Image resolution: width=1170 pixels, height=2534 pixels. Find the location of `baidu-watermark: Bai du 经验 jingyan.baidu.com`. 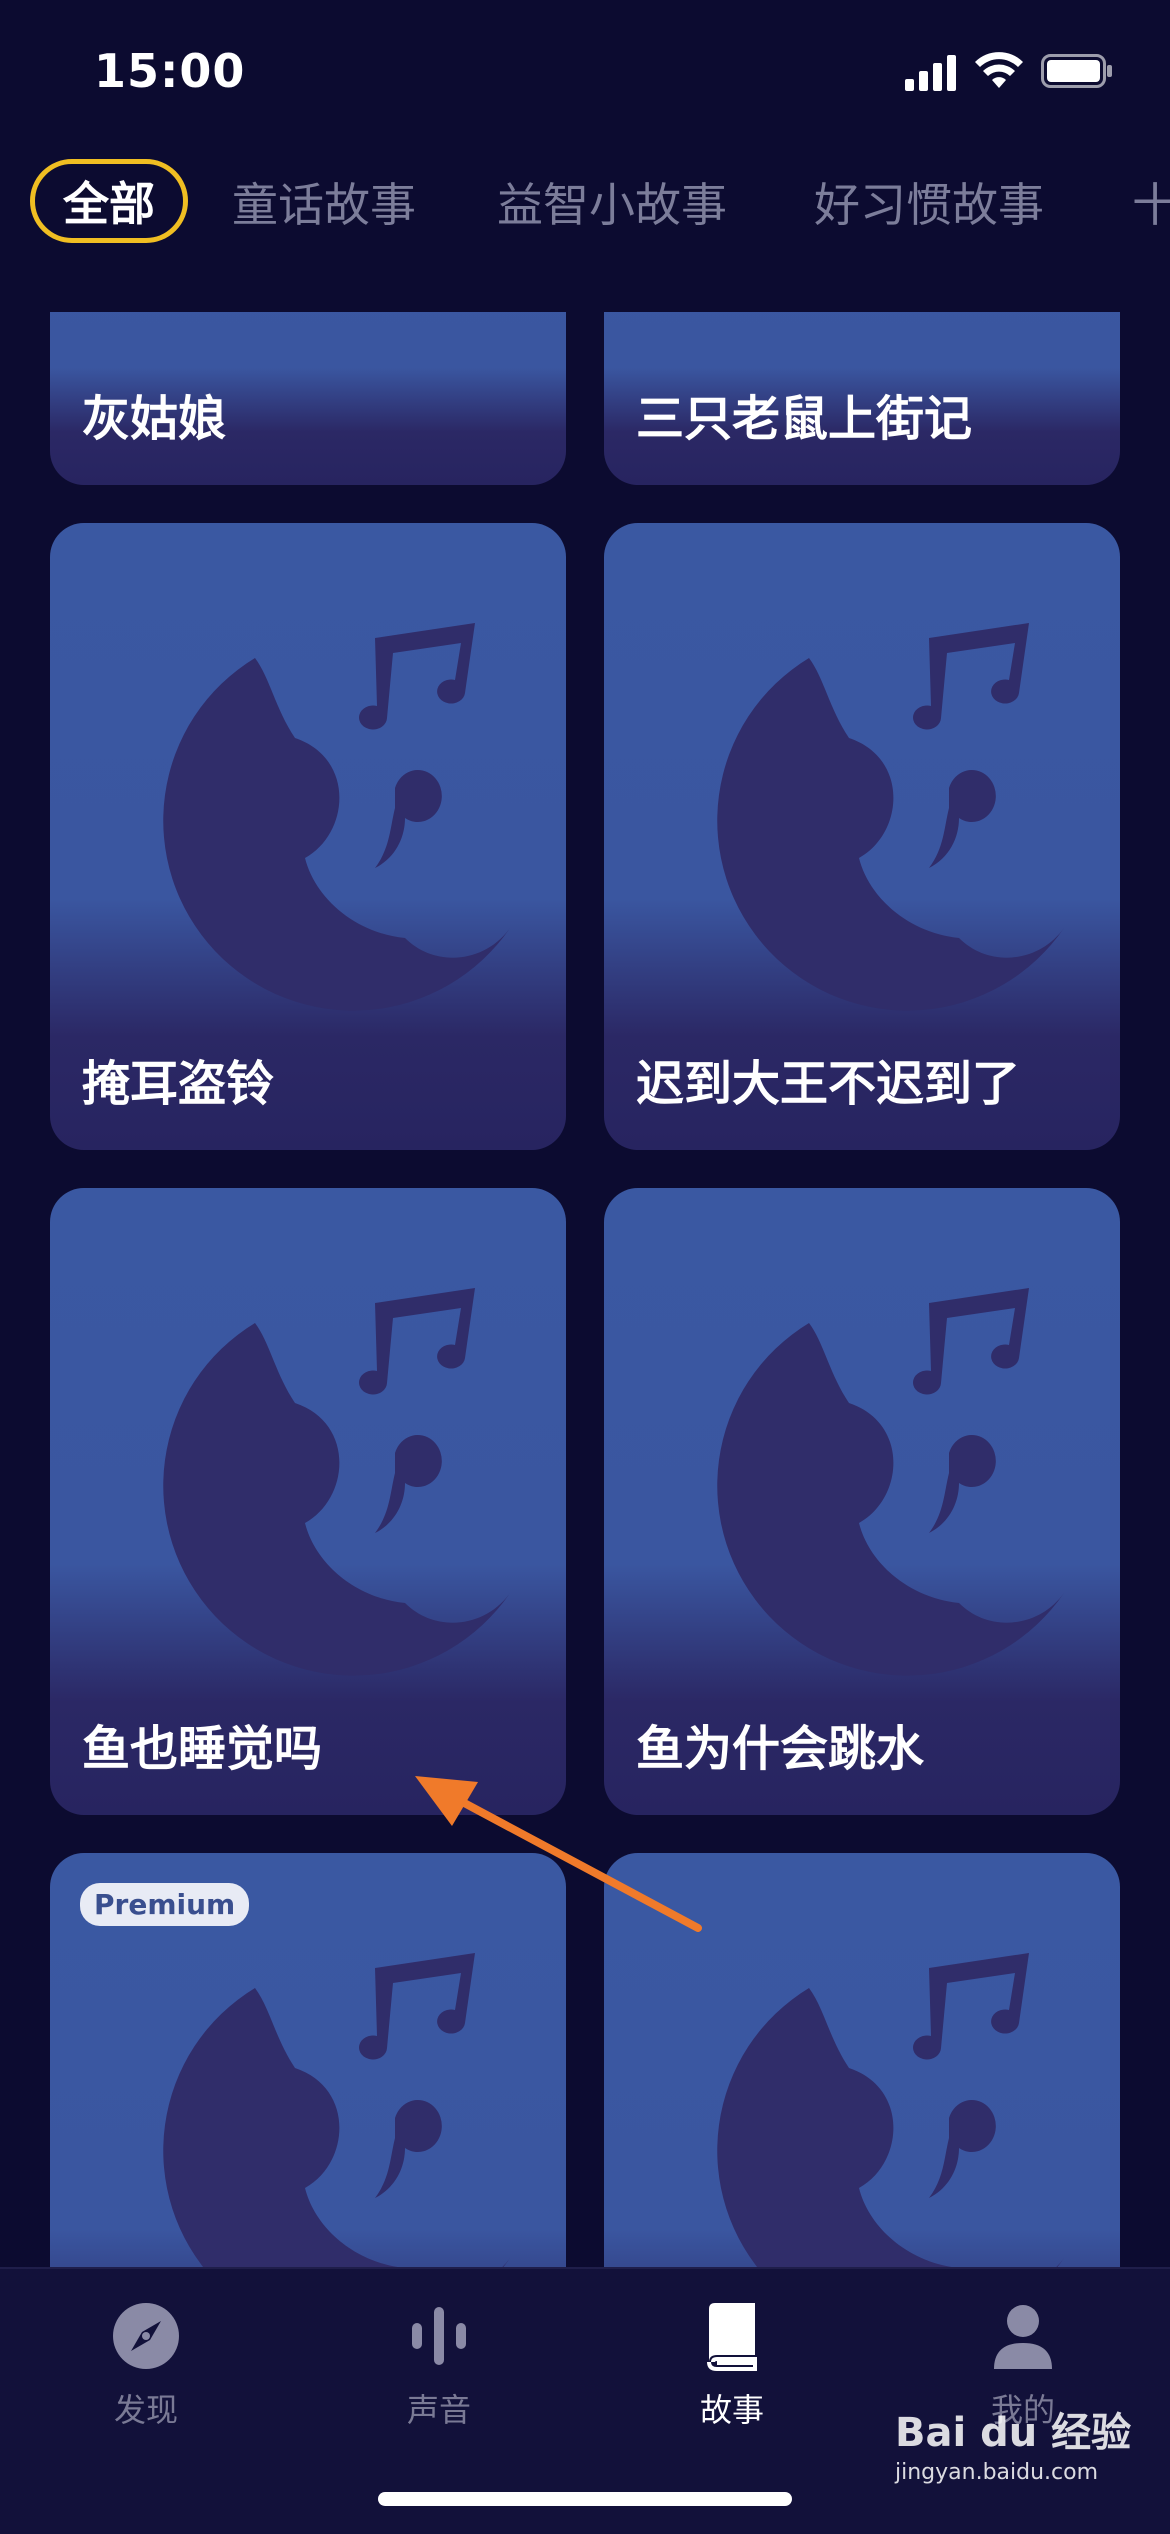

baidu-watermark: Bai du 经验 jingyan.baidu.com is located at coordinates (1013, 2442).